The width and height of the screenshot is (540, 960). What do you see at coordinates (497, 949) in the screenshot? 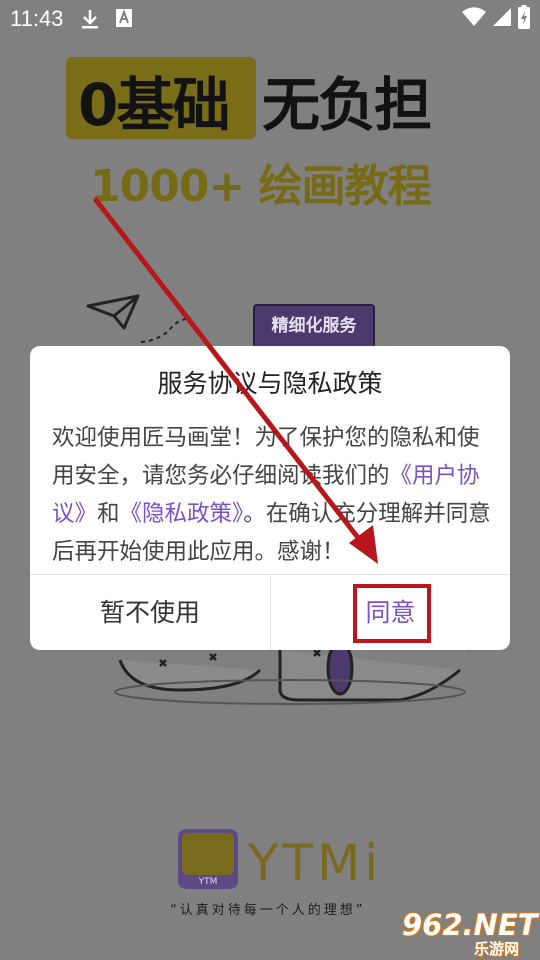
I see `watermark-subtitle: 乐游网` at bounding box center [497, 949].